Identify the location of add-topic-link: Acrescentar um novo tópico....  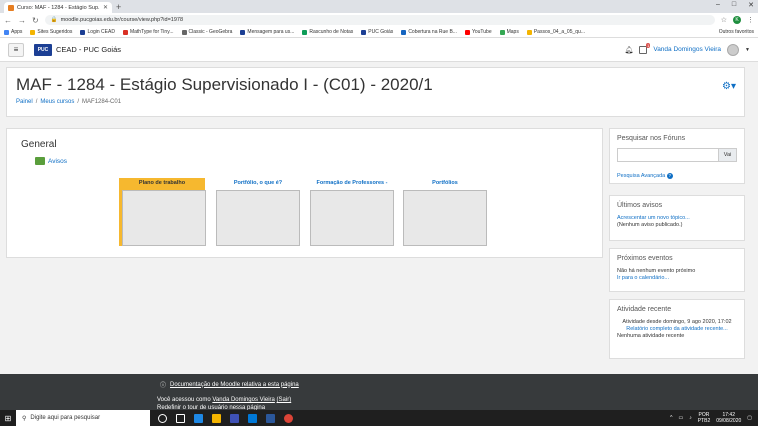
(677, 218).